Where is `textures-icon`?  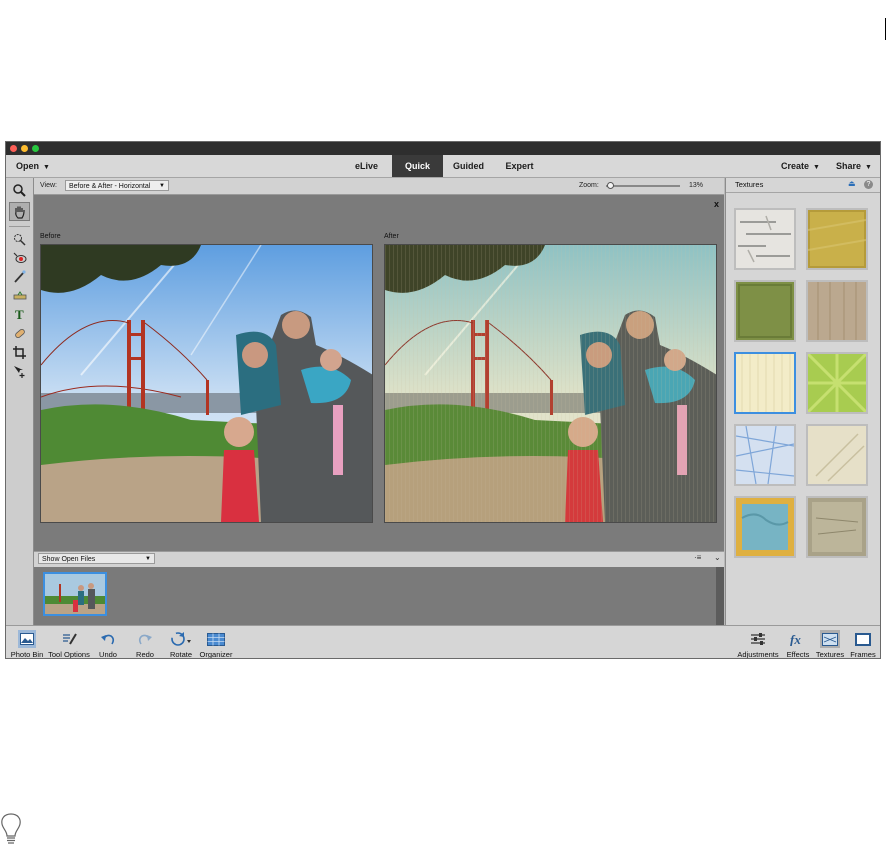
textures-icon is located at coordinates (830, 639).